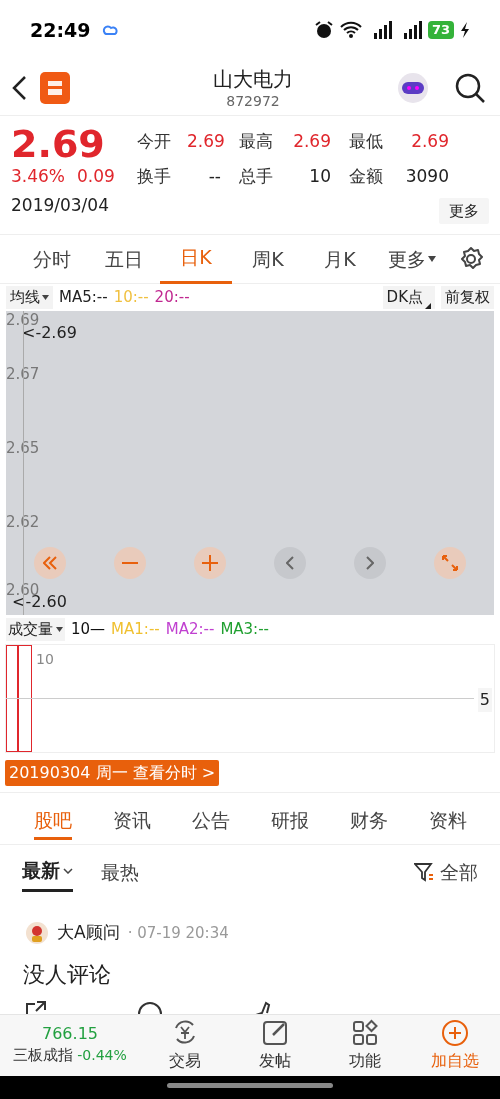 This screenshot has width=500, height=1099. Describe the element at coordinates (23, 522) in the screenshot. I see `axis-label: 2.62` at that location.